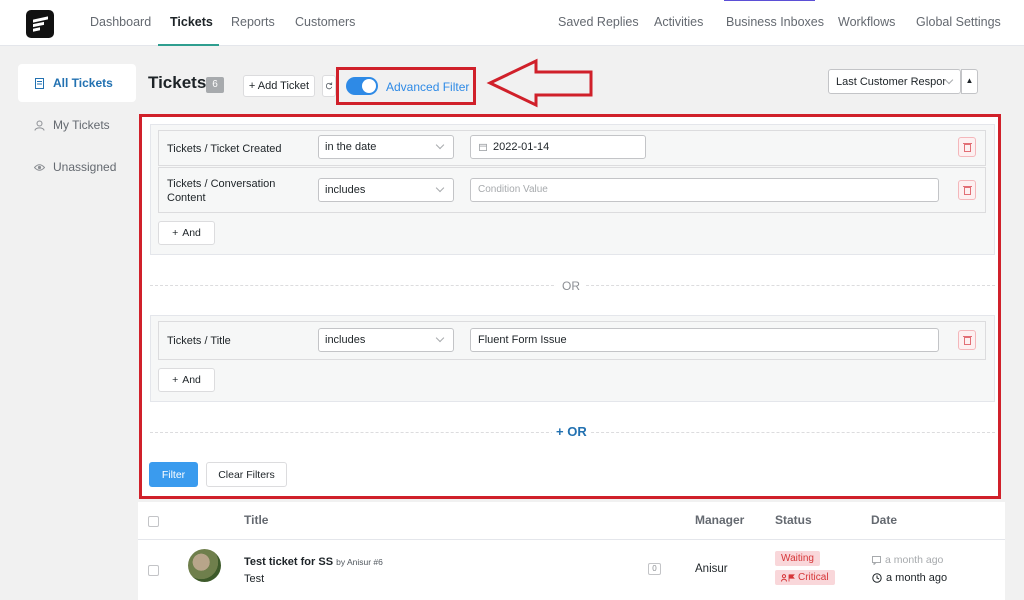  Describe the element at coordinates (254, 579) in the screenshot. I see `ticket-subtitle: Test` at that location.